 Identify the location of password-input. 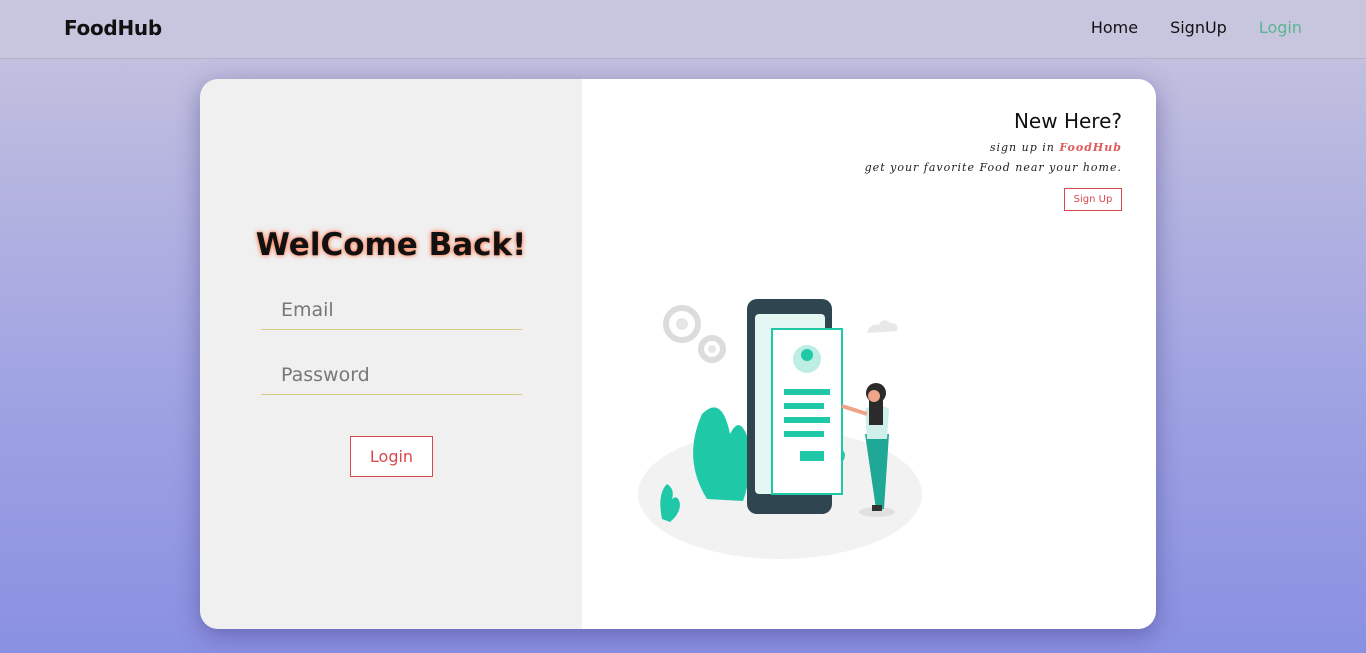
(391, 375).